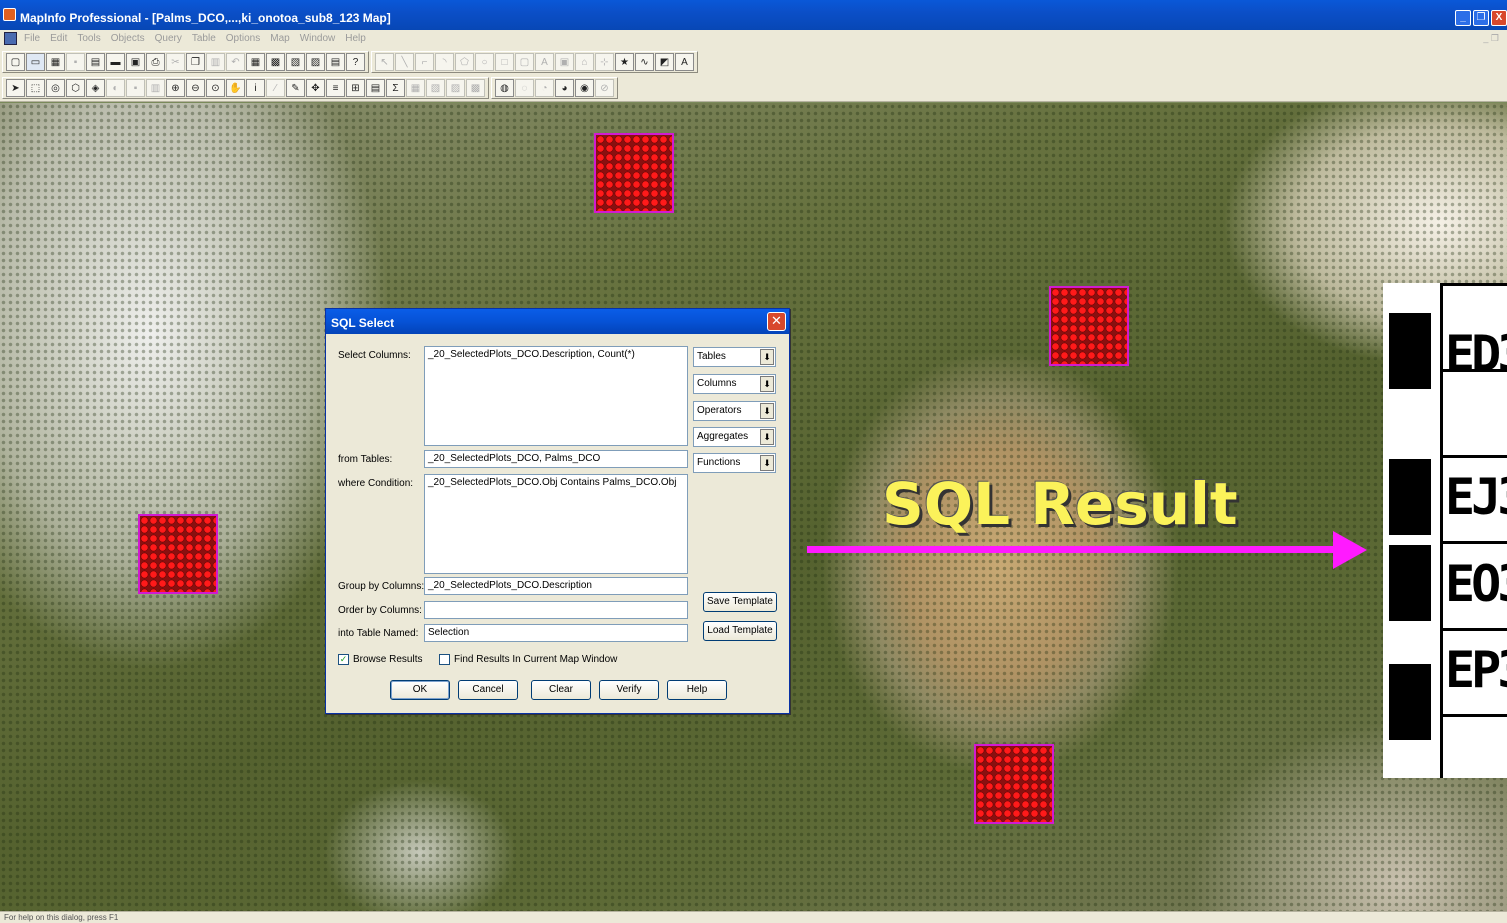 The width and height of the screenshot is (1507, 923). I want to click on copy-icon: ❐, so click(195, 62).